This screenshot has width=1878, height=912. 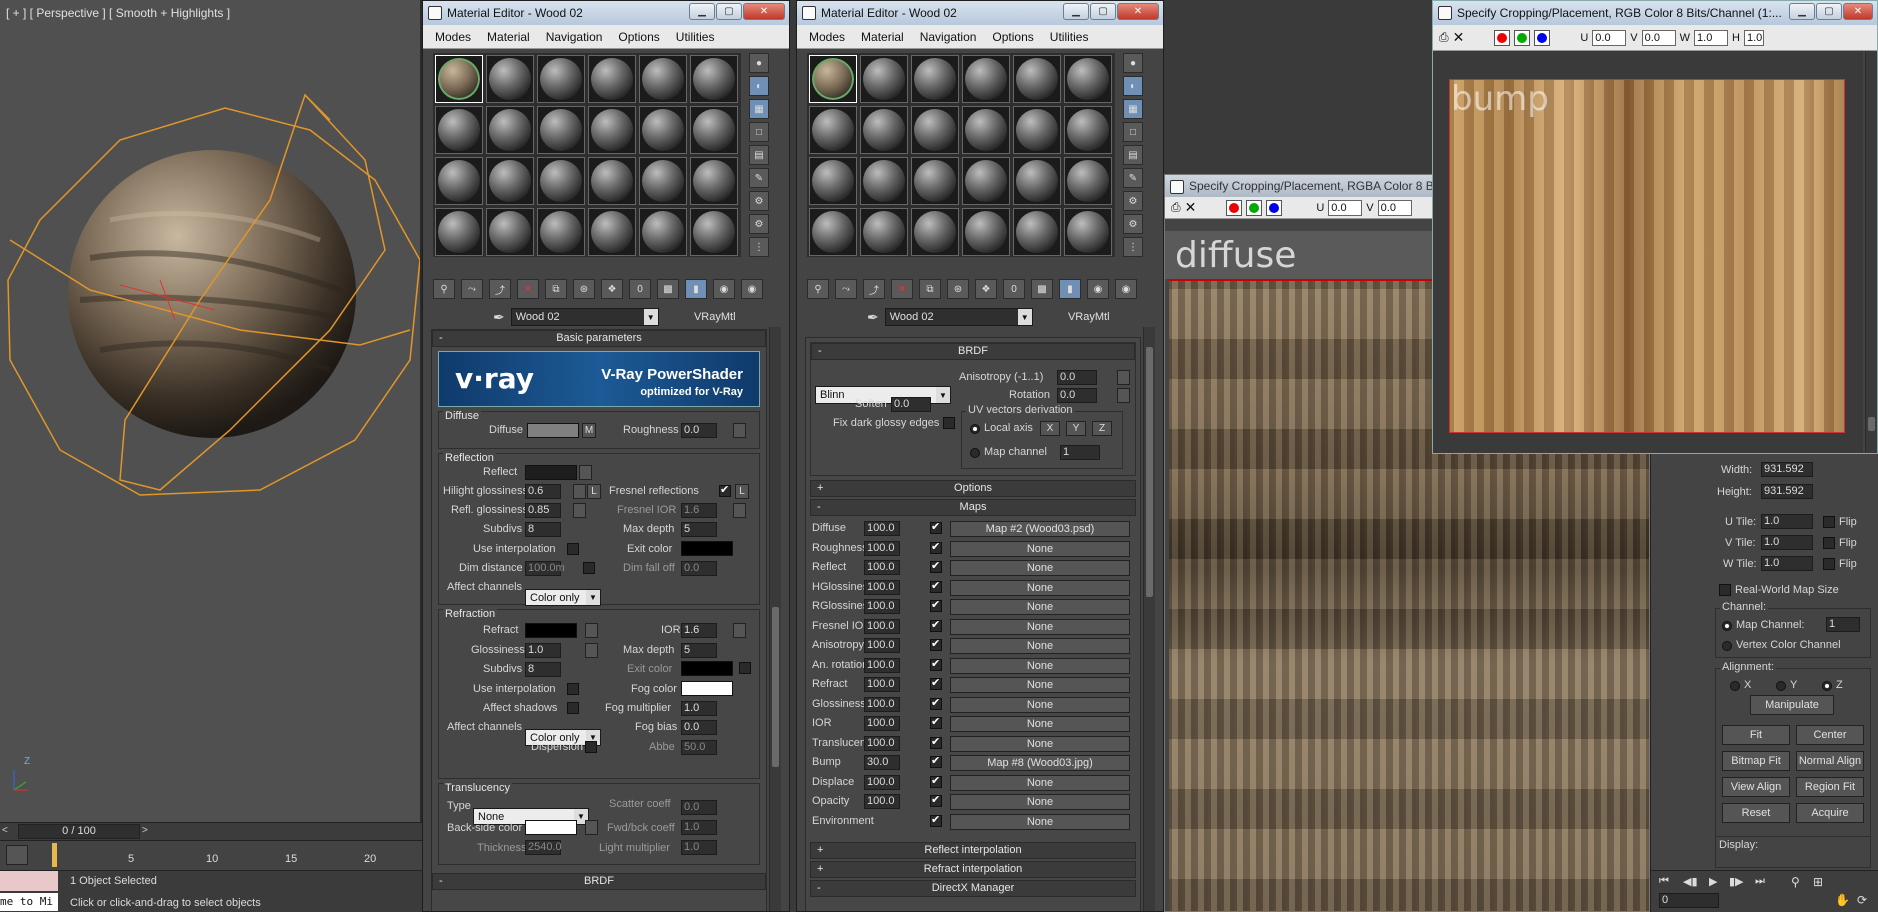 I want to click on height-field: 931.592, so click(x=1787, y=491).